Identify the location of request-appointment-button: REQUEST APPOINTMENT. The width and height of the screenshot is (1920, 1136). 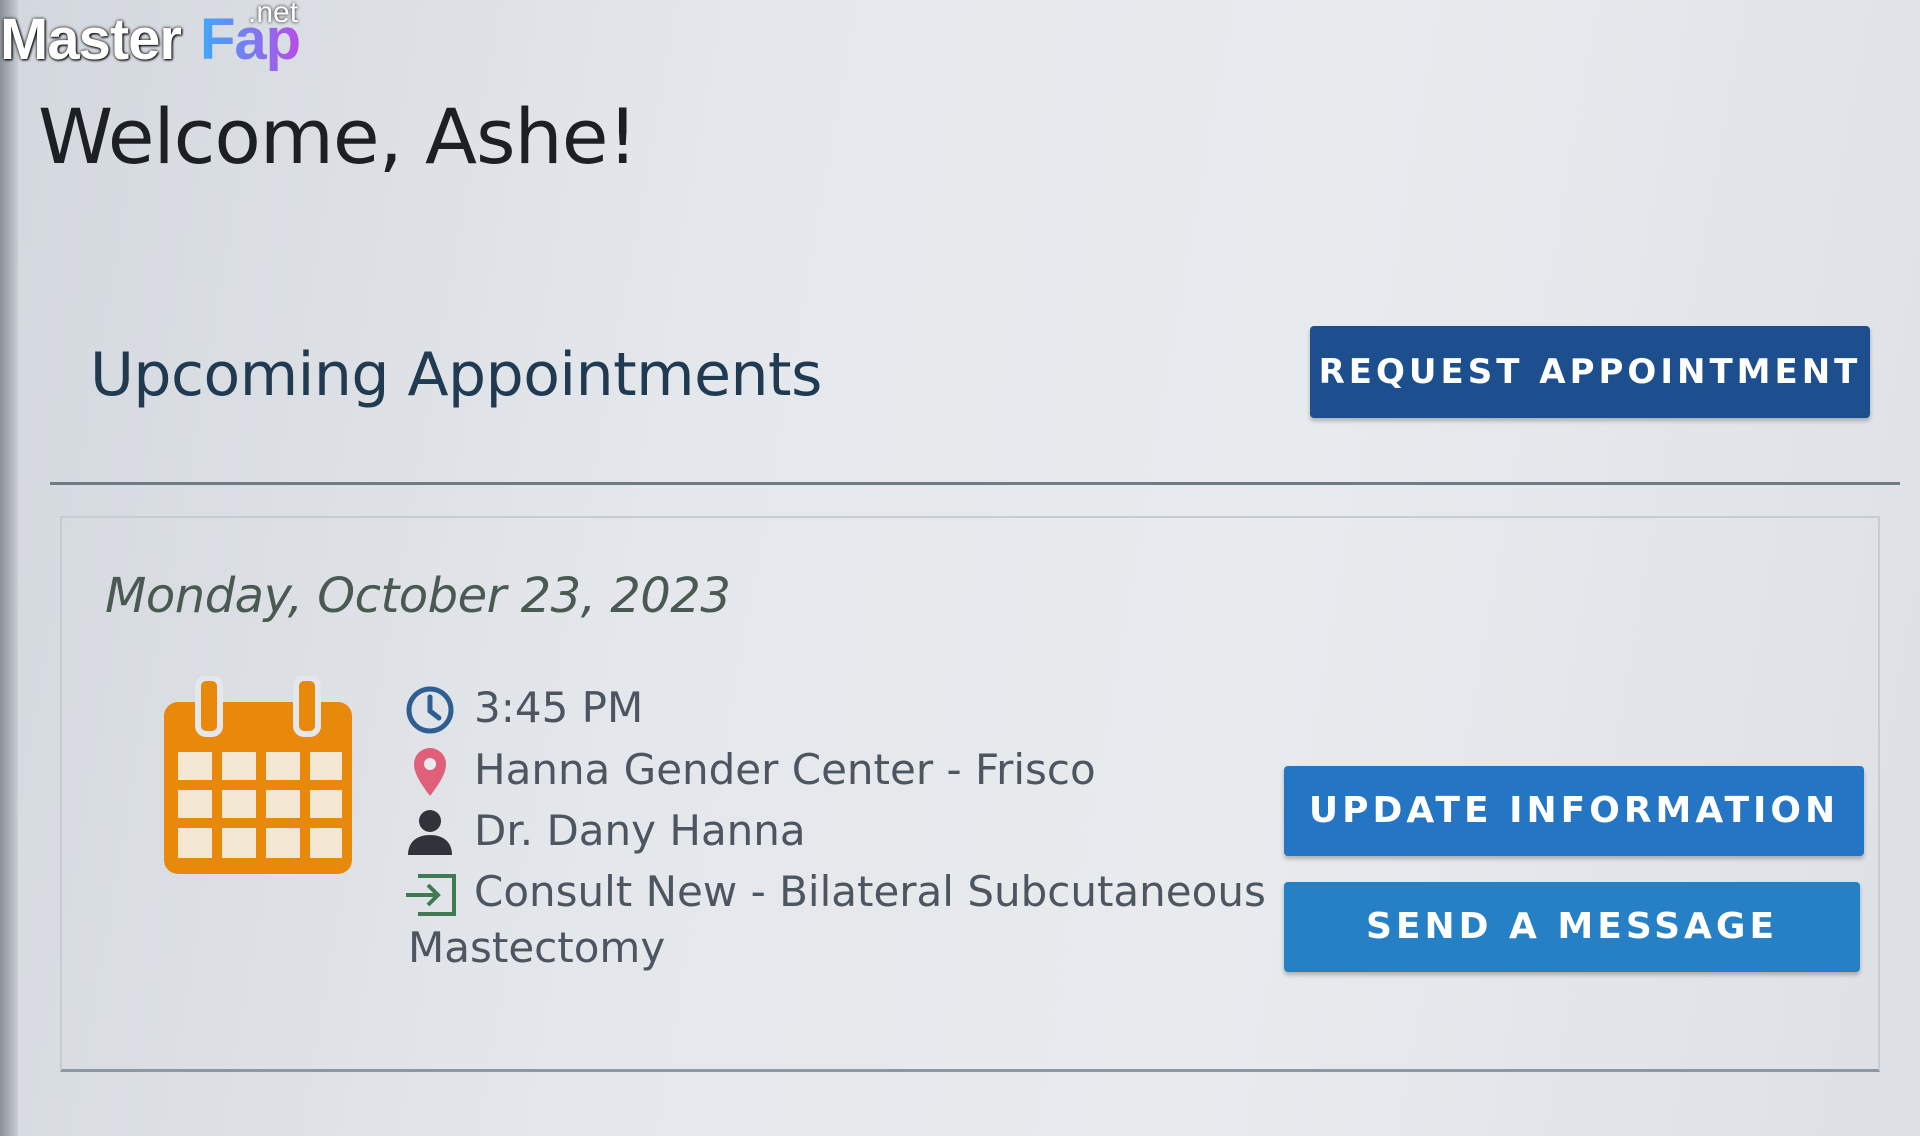
(1590, 372).